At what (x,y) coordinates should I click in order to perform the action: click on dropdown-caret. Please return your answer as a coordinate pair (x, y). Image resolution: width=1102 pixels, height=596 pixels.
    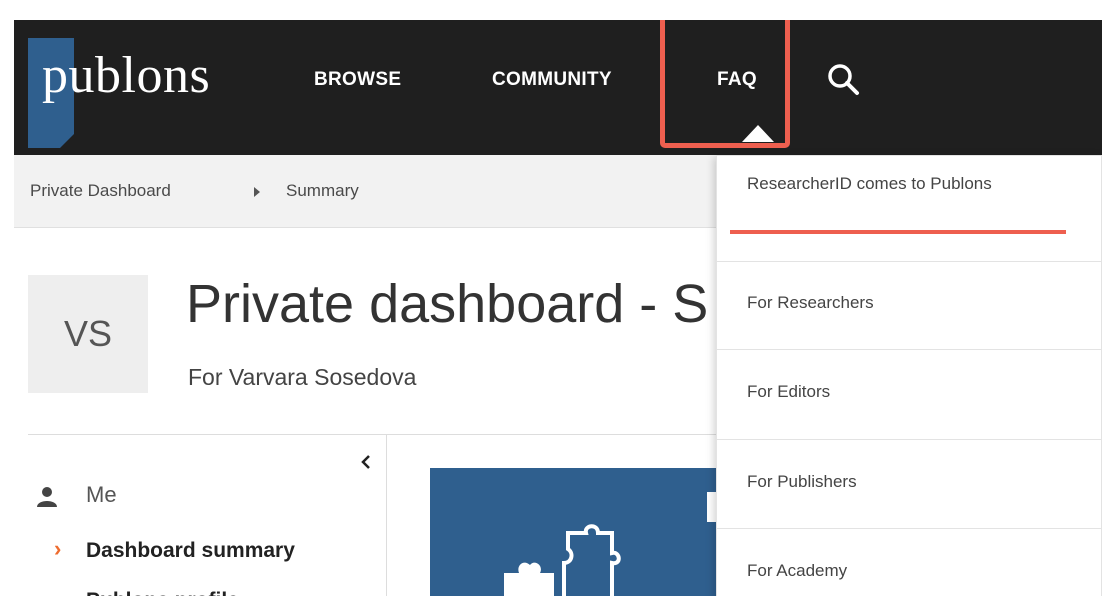
    Looking at the image, I should click on (758, 133).